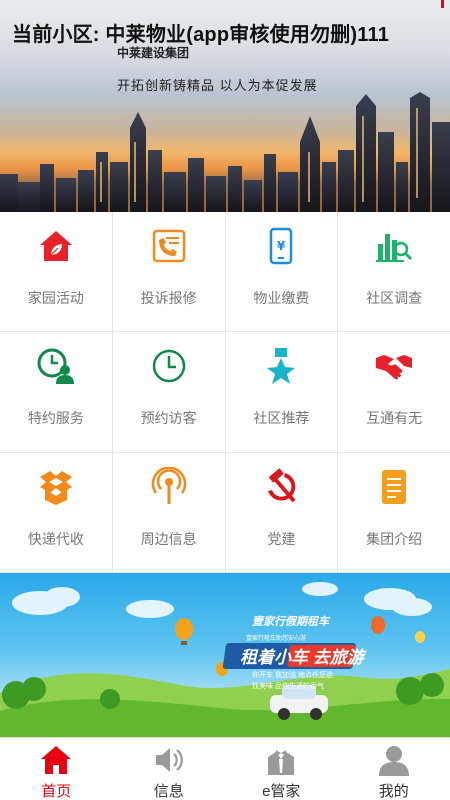 Image resolution: width=450 pixels, height=800 pixels. What do you see at coordinates (442, 4) in the screenshot?
I see `corner-indicator` at bounding box center [442, 4].